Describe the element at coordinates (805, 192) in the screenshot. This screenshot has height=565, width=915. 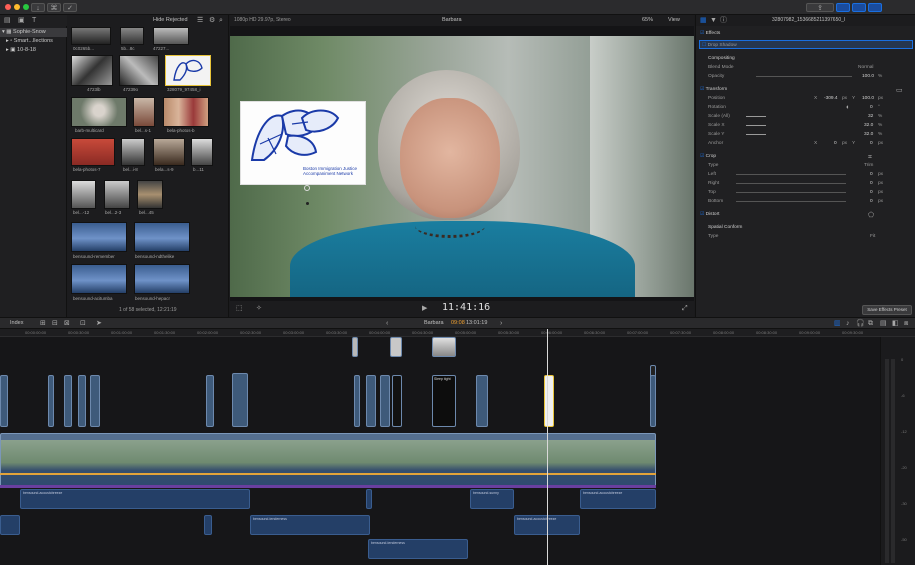
I see `crop-top-row: Top 0 px` at that location.